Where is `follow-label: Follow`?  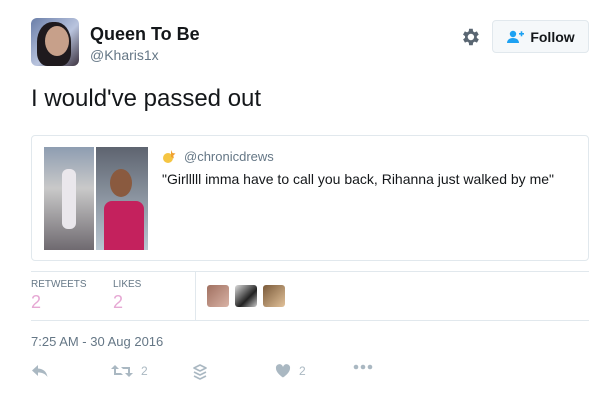 follow-label: Follow is located at coordinates (552, 36).